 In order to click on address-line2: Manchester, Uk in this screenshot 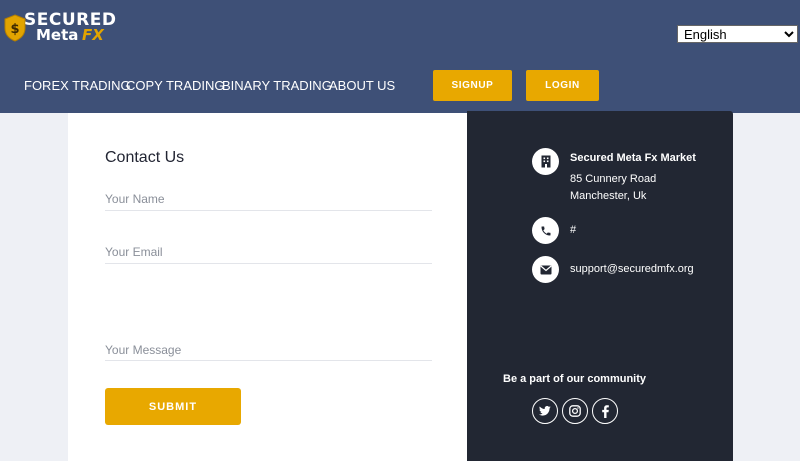, I will do `click(608, 196)`.